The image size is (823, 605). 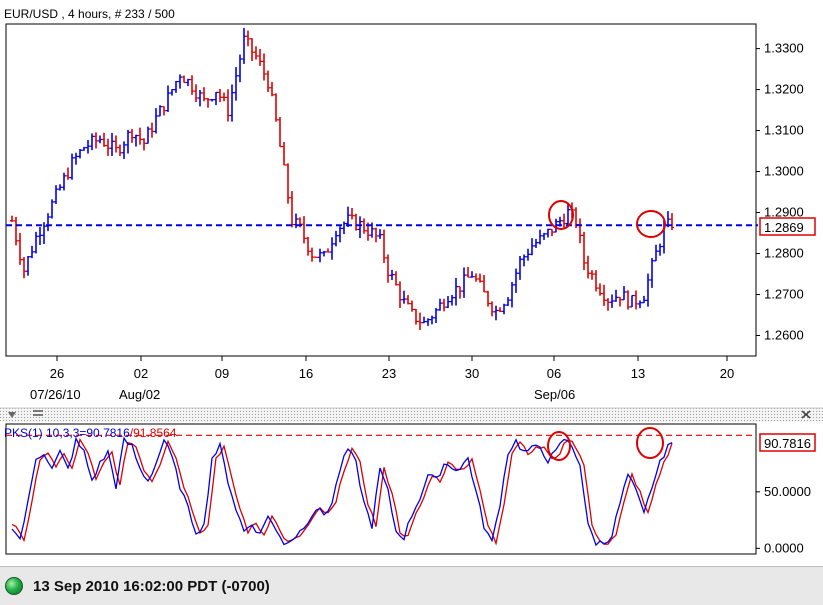 What do you see at coordinates (784, 89) in the screenshot?
I see `y-tick-label: 1.3200` at bounding box center [784, 89].